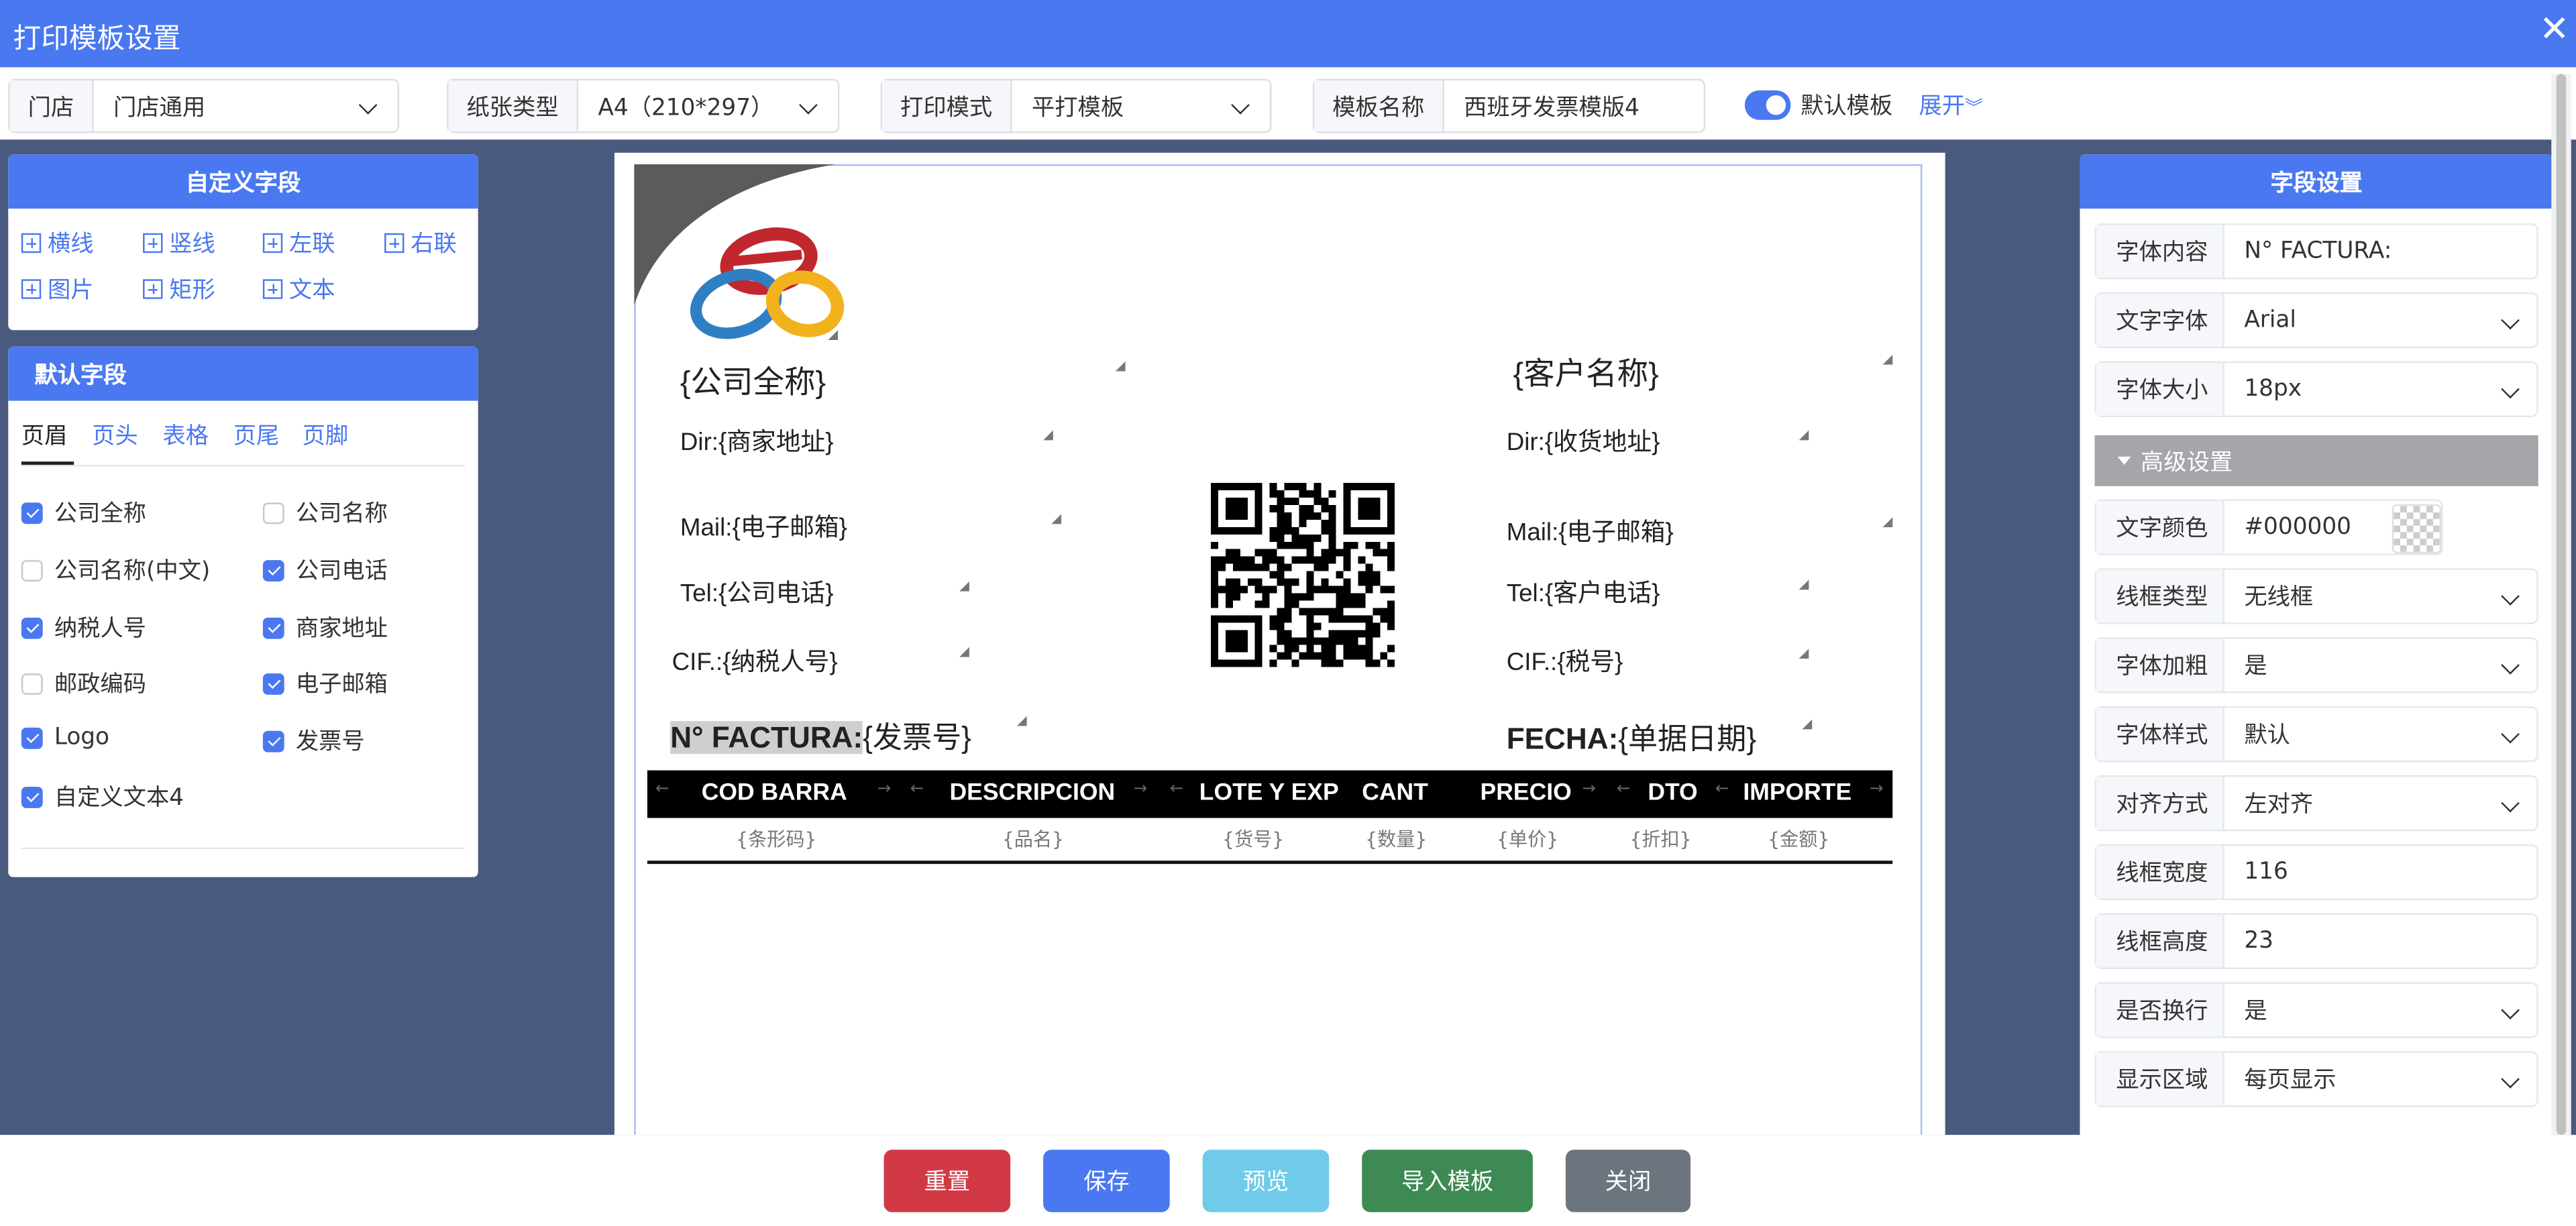  I want to click on print-mode-select: 打印模式 平打模板, so click(1076, 105).